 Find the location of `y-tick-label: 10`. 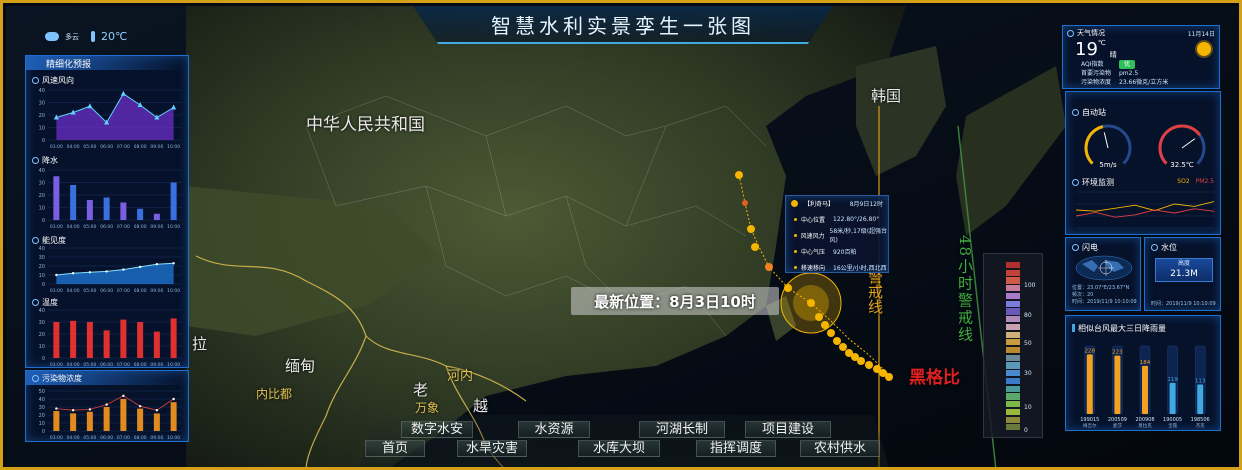

y-tick-label: 10 is located at coordinates (42, 209).